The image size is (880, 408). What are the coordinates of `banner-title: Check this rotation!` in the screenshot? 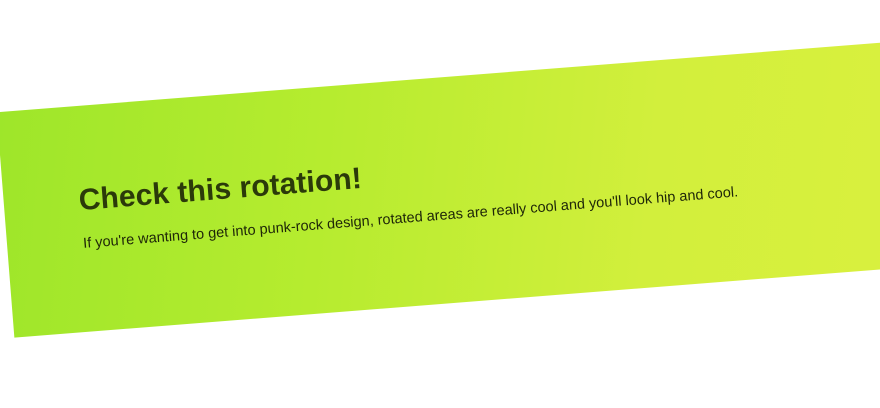 It's located at (220, 189).